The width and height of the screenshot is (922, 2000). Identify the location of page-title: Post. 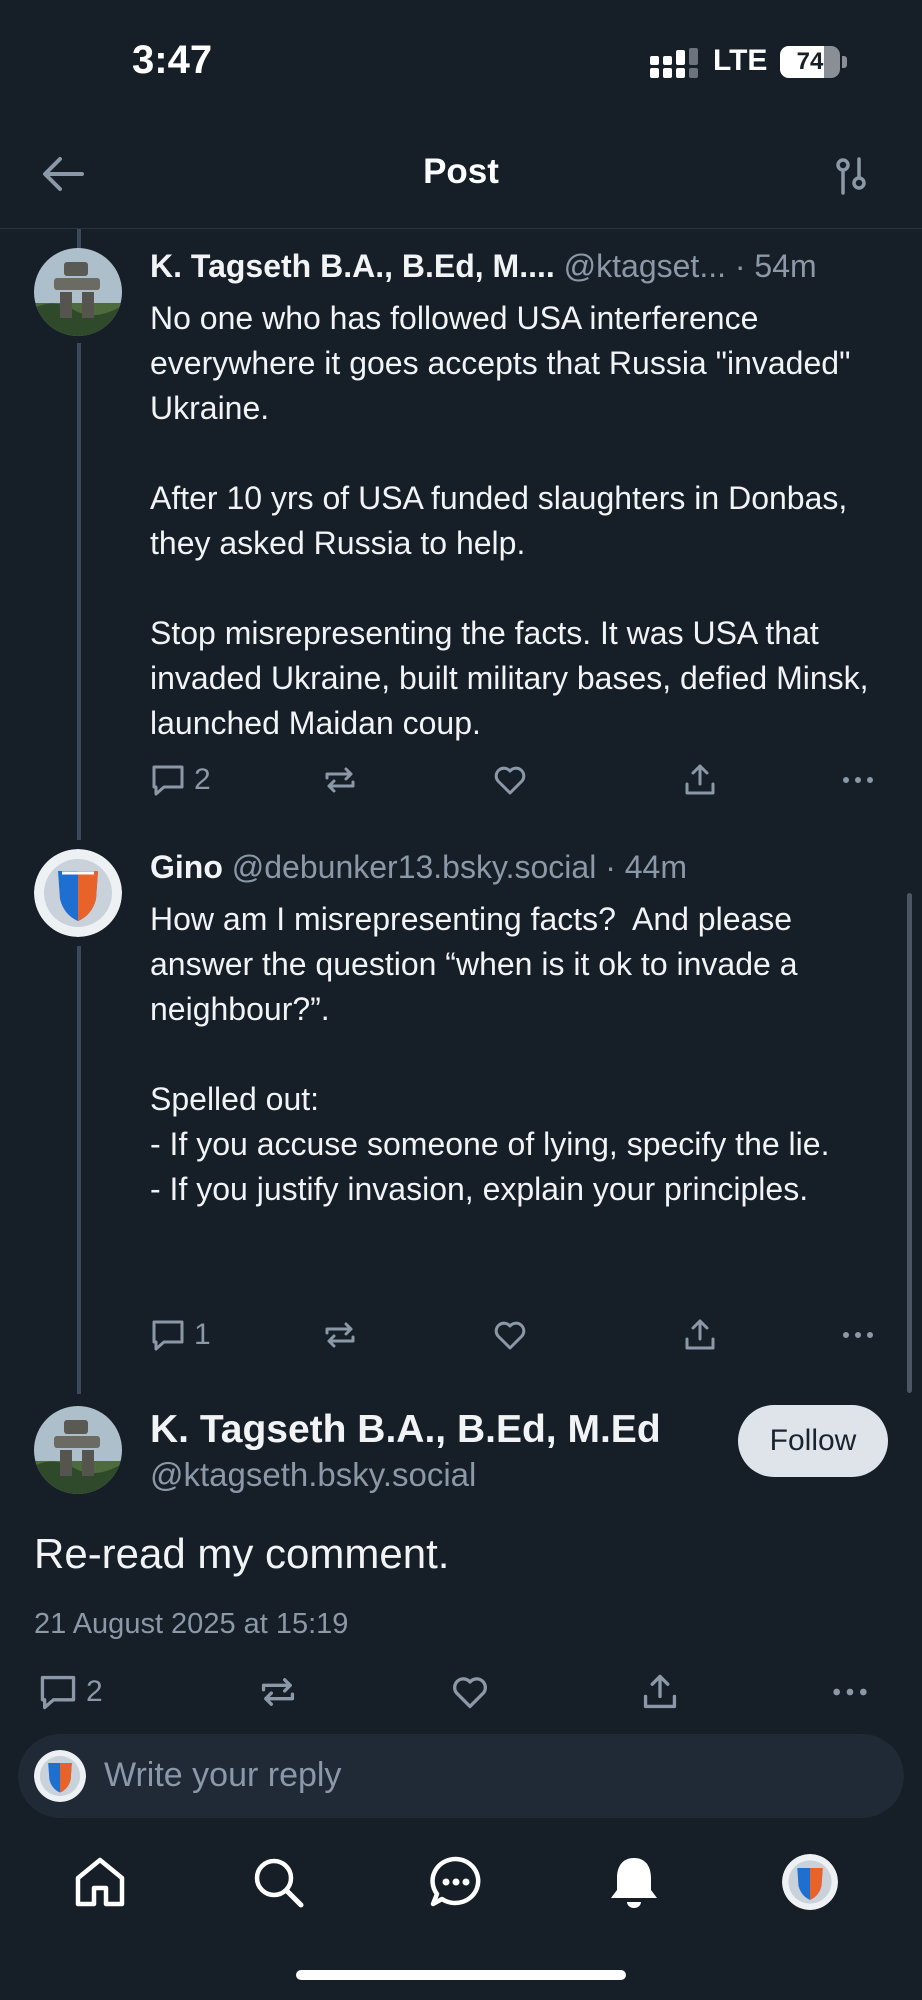
(461, 171).